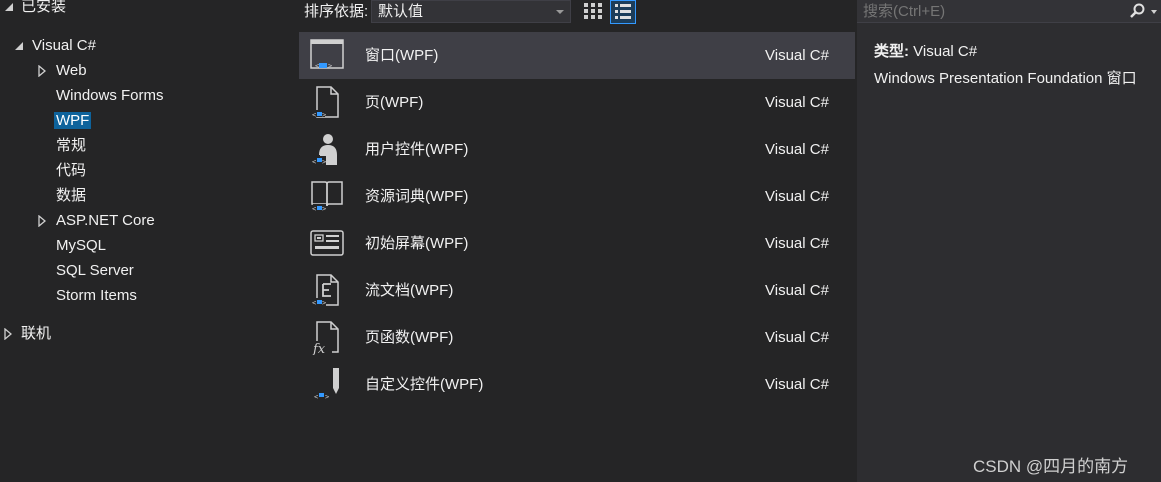  Describe the element at coordinates (409, 290) in the screenshot. I see `template-name: 流文档(WPF)` at that location.